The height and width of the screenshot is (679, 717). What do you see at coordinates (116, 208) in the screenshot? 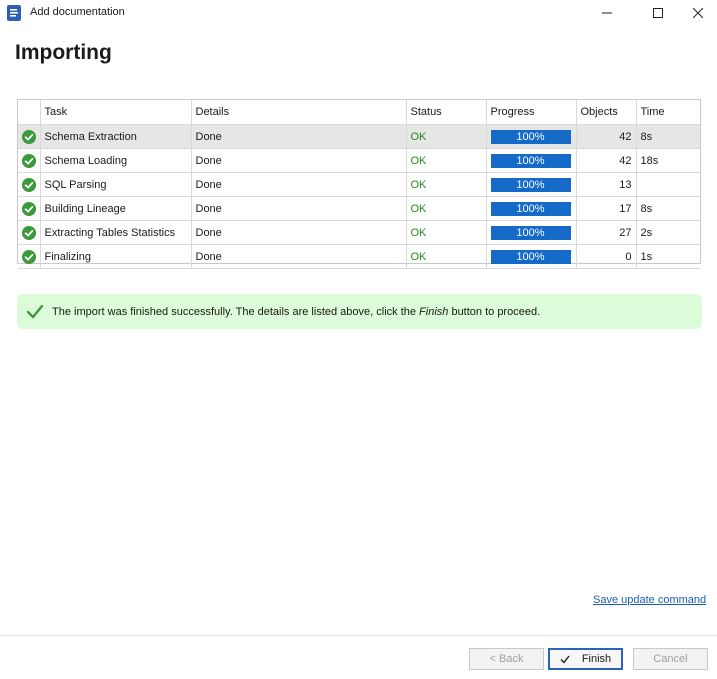
I see `task-name: Building Lineage` at bounding box center [116, 208].